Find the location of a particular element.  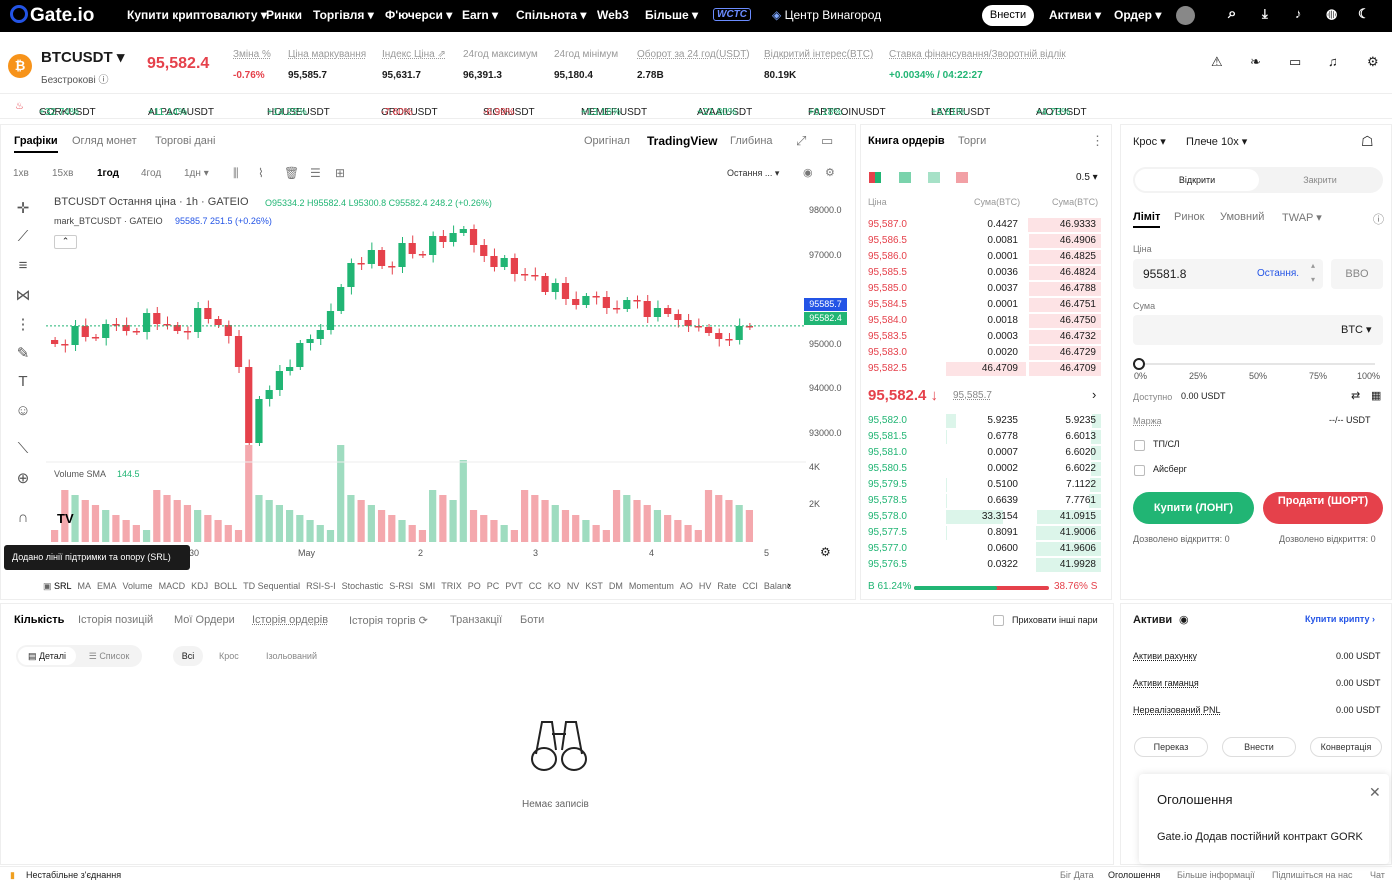

tab-charts: Графіки is located at coordinates (36, 144).